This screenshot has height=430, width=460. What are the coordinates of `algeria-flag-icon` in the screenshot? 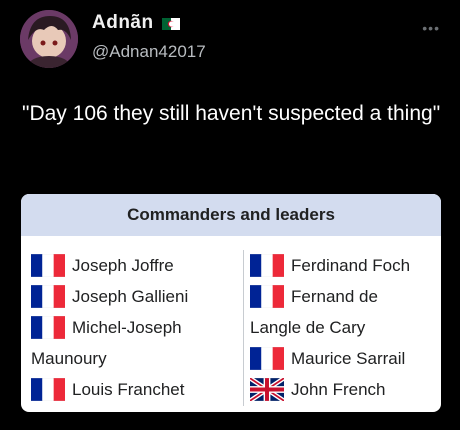 It's located at (170, 23).